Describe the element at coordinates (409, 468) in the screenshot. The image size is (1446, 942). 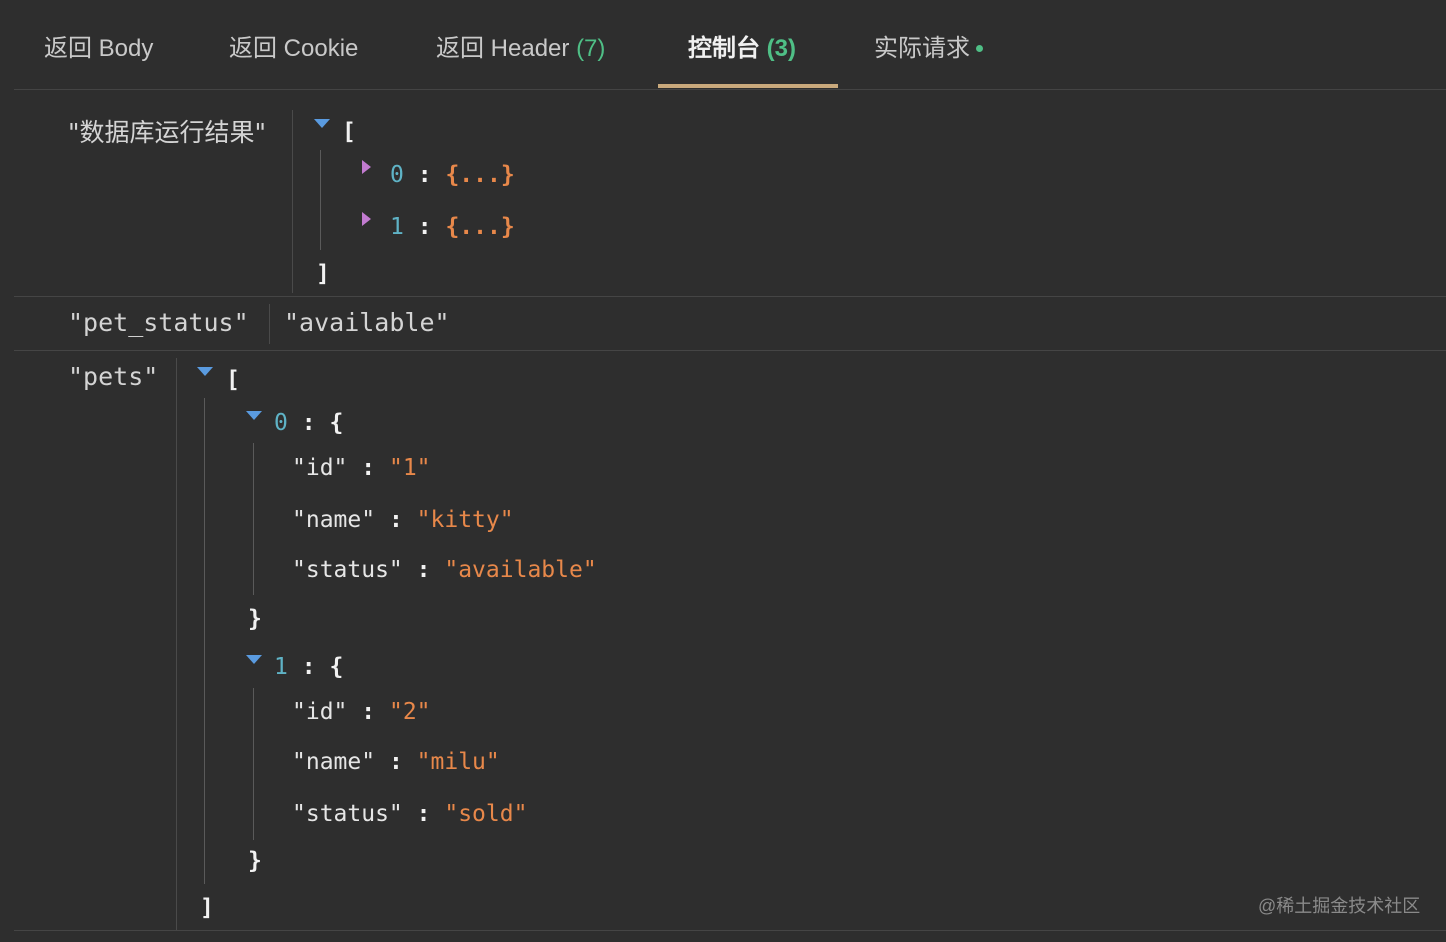
I see `field-value: "1"` at that location.